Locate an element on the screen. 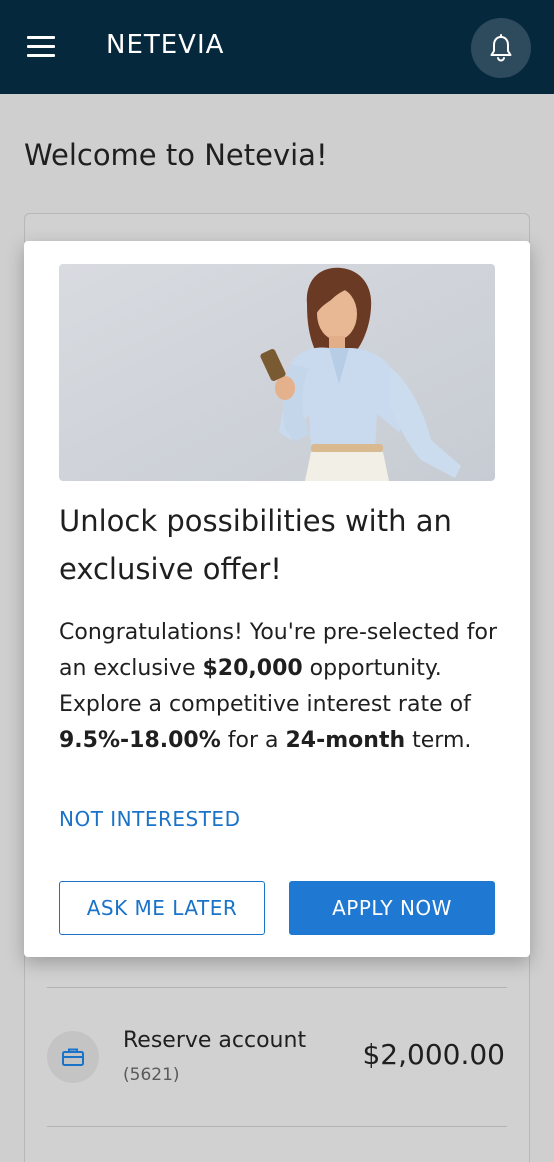 The image size is (554, 1162). bell-icon is located at coordinates (501, 48).